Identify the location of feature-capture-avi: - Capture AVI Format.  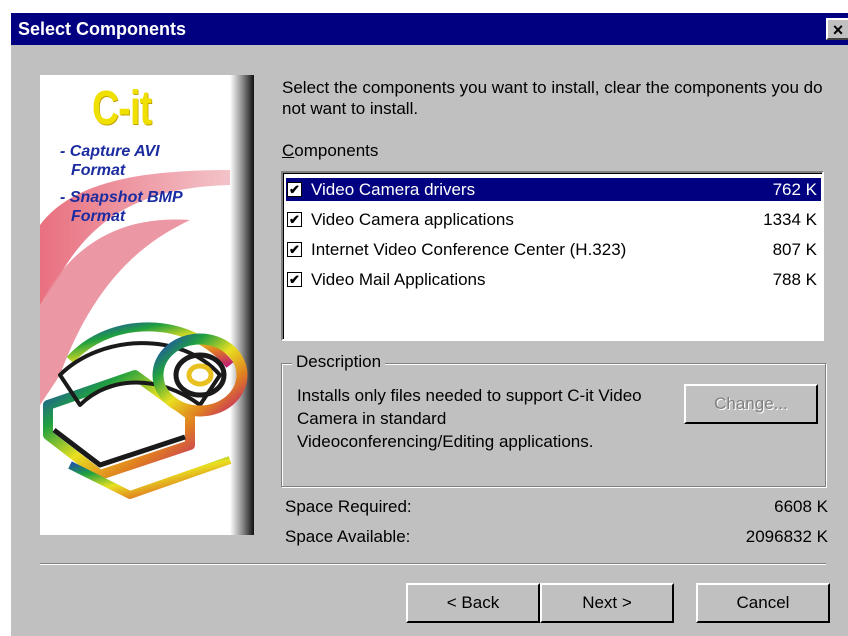
(110, 161).